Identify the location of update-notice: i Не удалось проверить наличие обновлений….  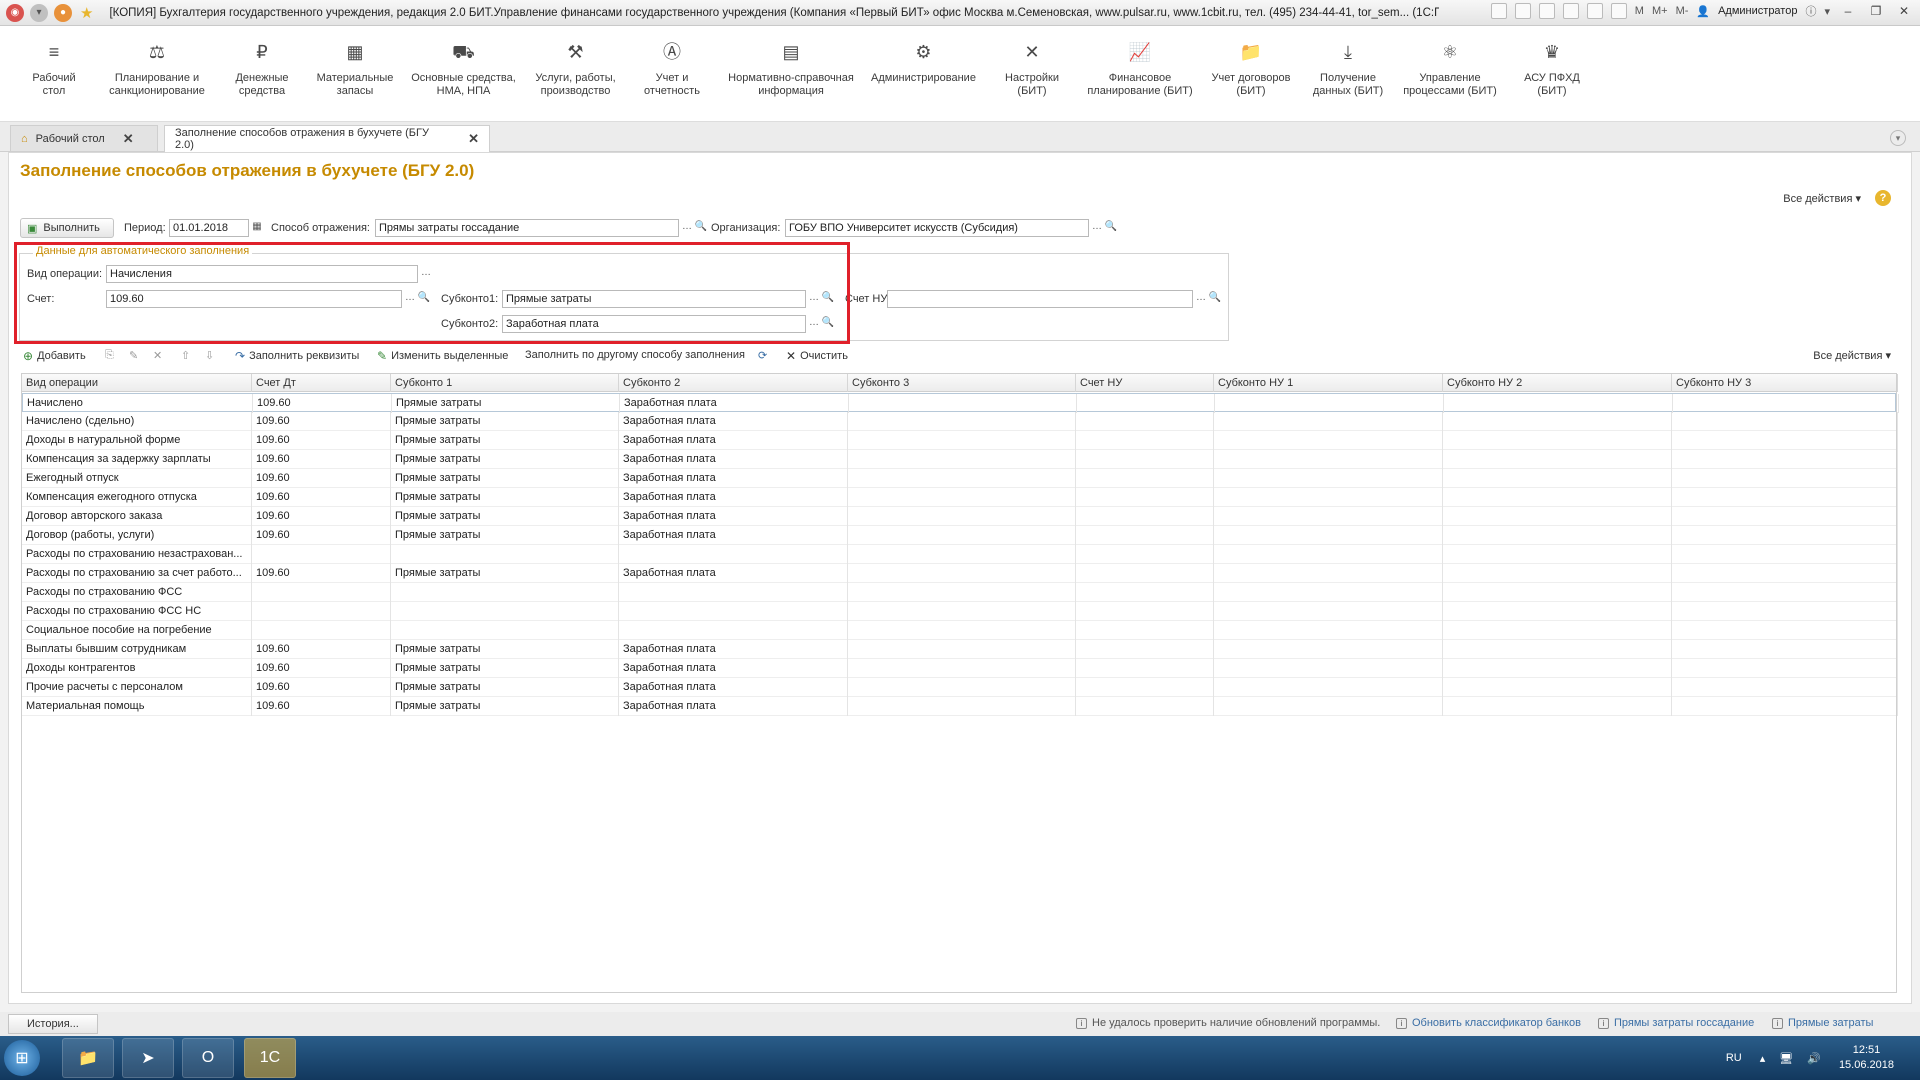
(1228, 1023).